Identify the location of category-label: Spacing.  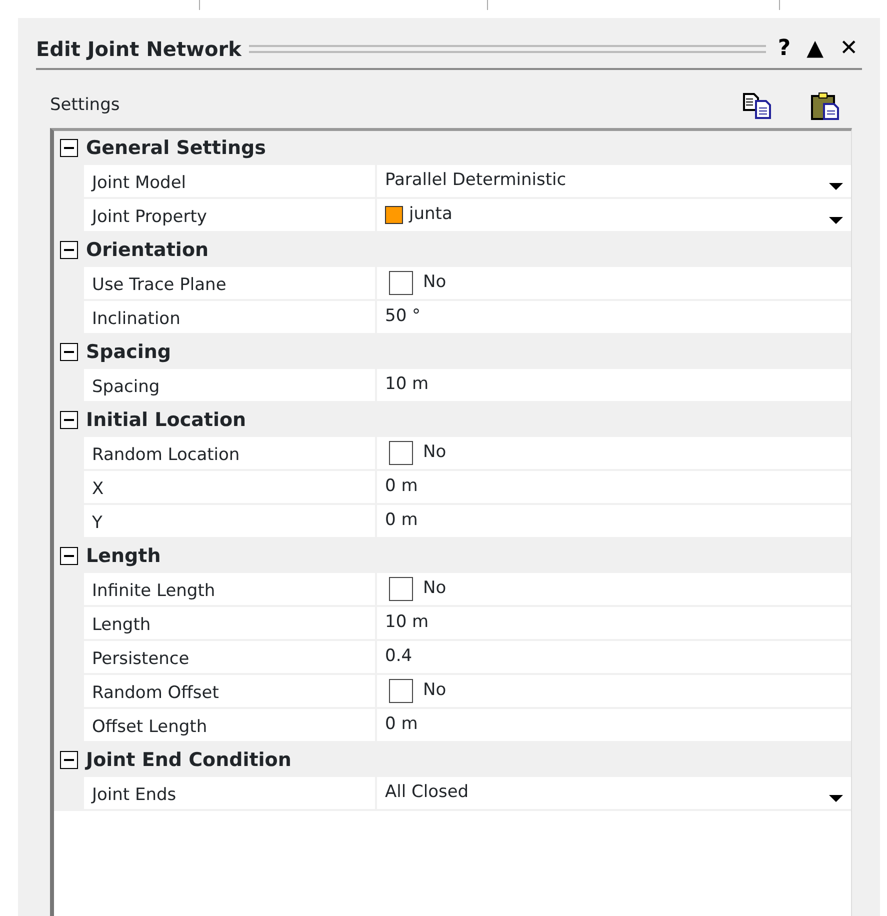
(129, 352).